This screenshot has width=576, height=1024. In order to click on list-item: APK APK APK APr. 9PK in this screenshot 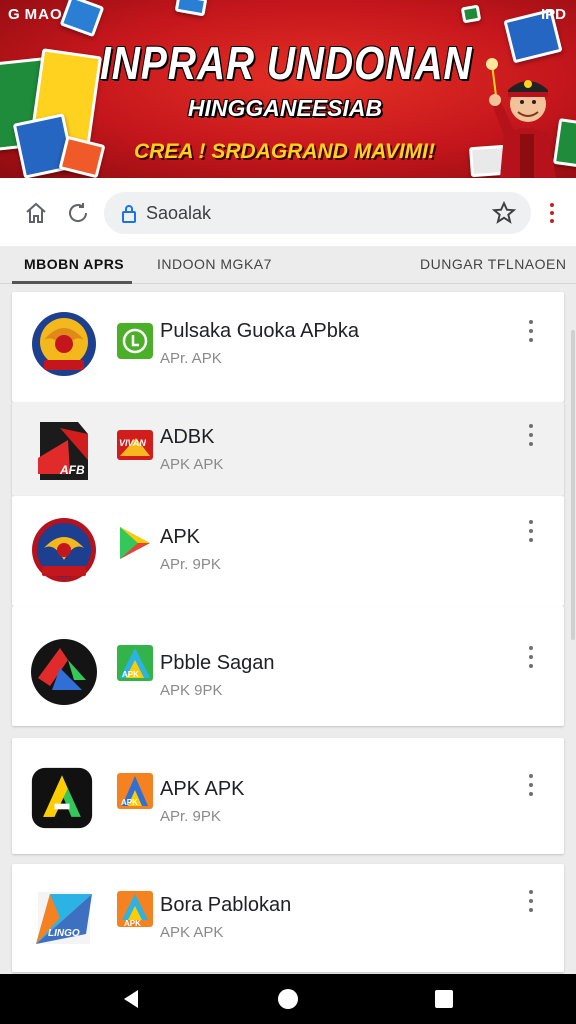, I will do `click(288, 796)`.